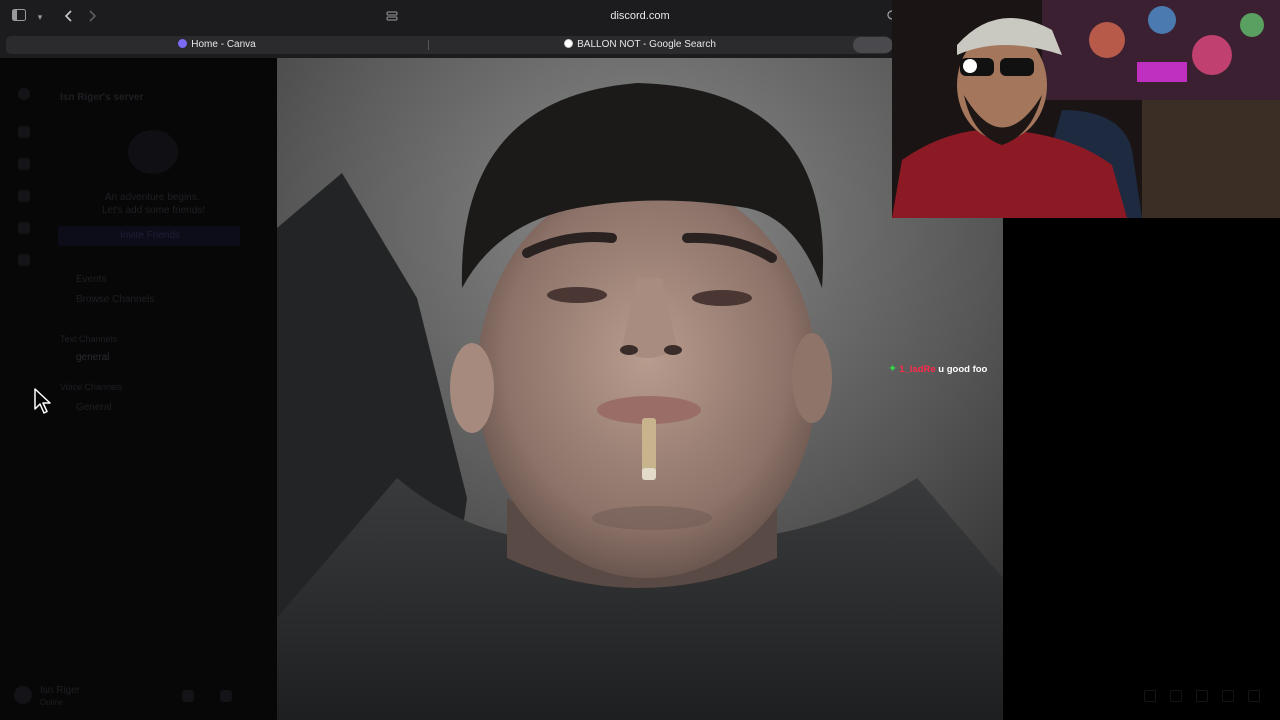  Describe the element at coordinates (91, 387) in the screenshot. I see `voice-channels-header: Voice Channels` at that location.